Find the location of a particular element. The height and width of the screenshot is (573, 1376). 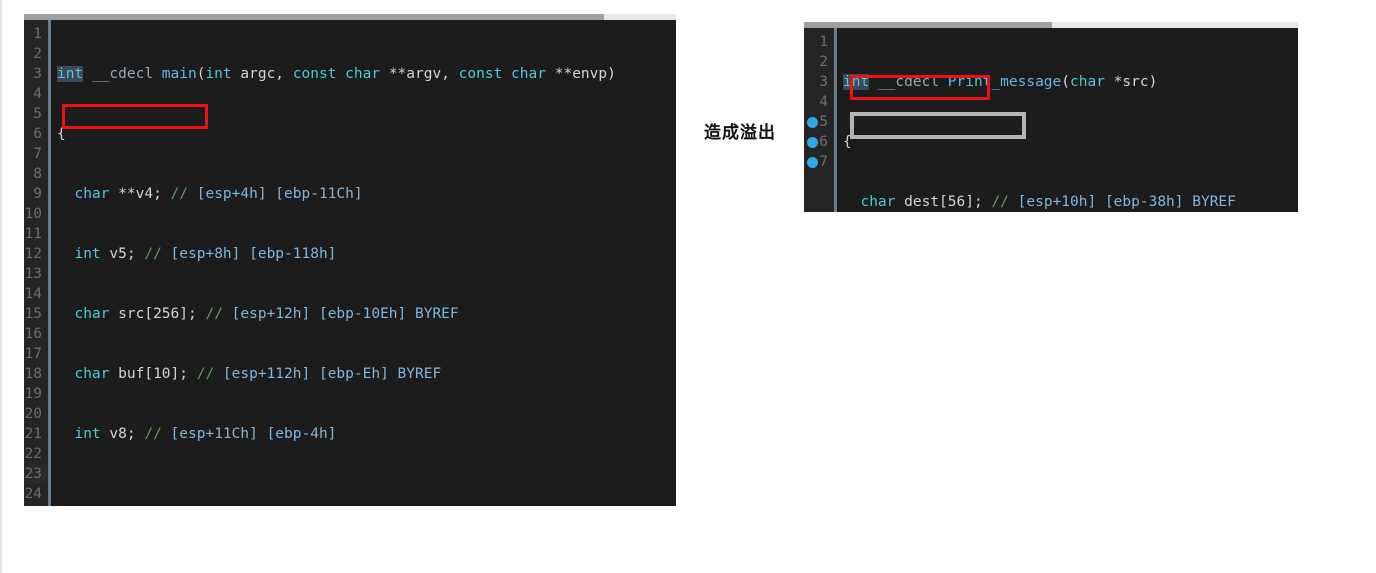

code-line: int v8; // [esp+11Ch] [ebp-4h] is located at coordinates (205, 434).